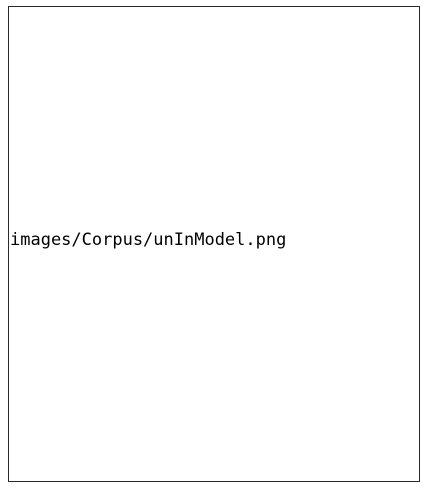 This screenshot has height=488, width=422. Describe the element at coordinates (148, 240) in the screenshot. I see `missing-image-path: images/Corpus/unInModel.png` at that location.